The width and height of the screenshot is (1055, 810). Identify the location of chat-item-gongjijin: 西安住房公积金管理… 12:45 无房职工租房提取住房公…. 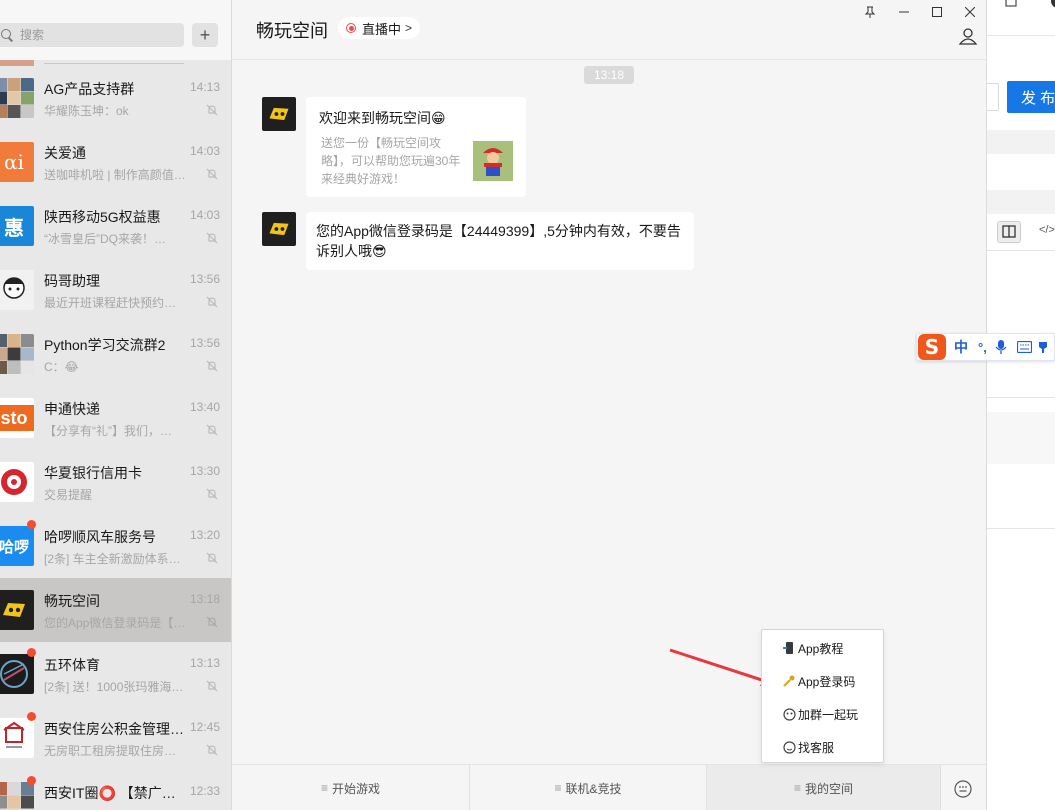
(115, 738).